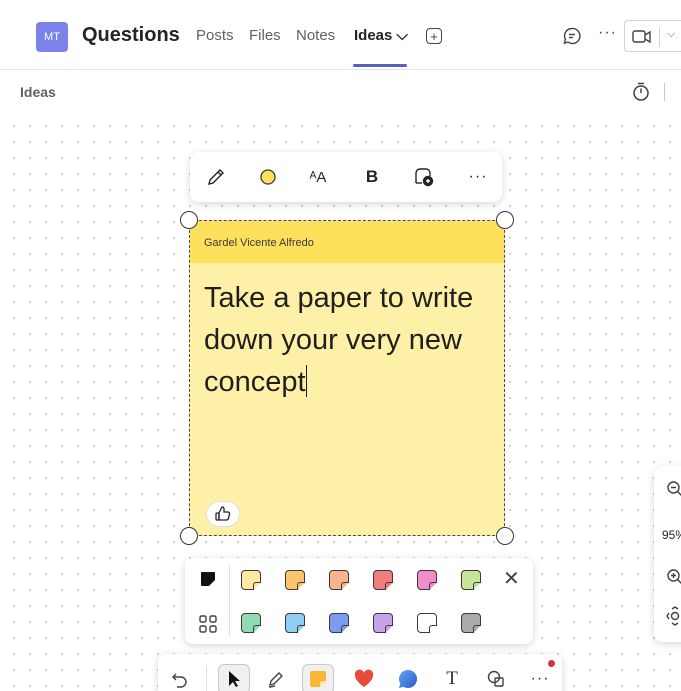 This screenshot has height=691, width=681. What do you see at coordinates (276, 677) in the screenshot?
I see `pen-tool-icon` at bounding box center [276, 677].